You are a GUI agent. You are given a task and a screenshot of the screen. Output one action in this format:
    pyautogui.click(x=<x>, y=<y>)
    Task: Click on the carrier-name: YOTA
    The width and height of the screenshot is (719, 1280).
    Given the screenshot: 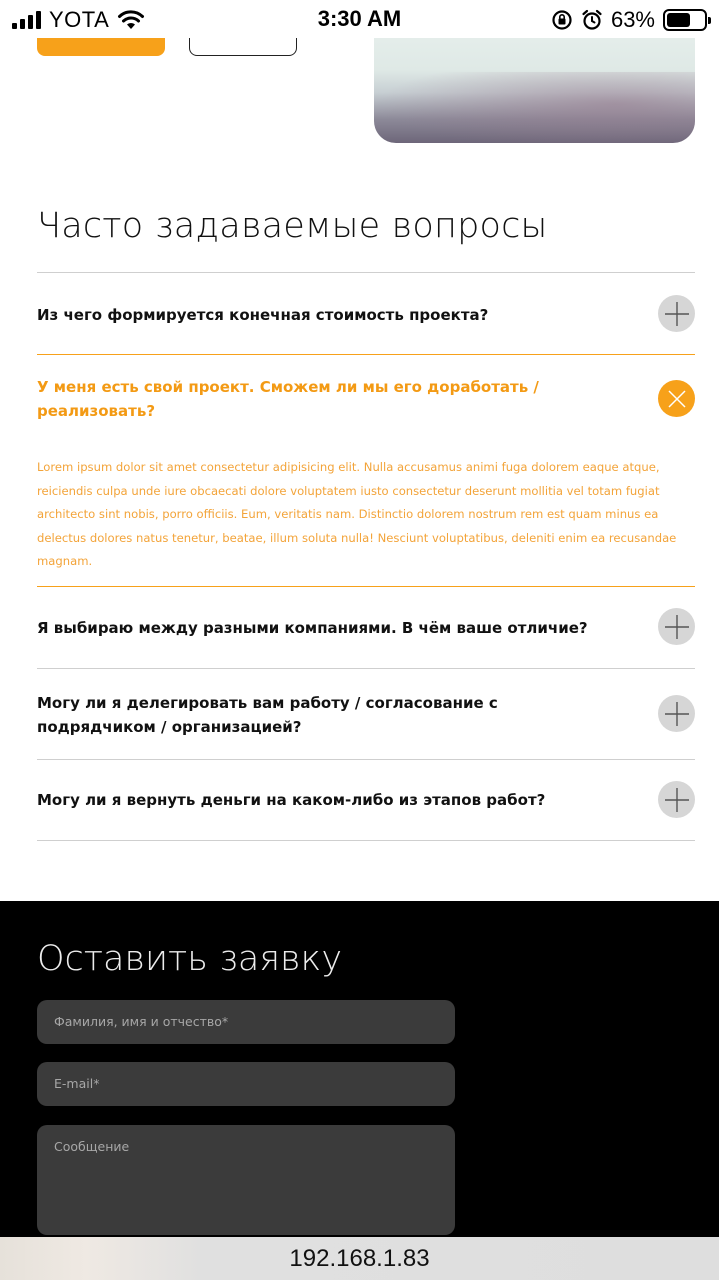 What is the action you would take?
    pyautogui.click(x=79, y=19)
    